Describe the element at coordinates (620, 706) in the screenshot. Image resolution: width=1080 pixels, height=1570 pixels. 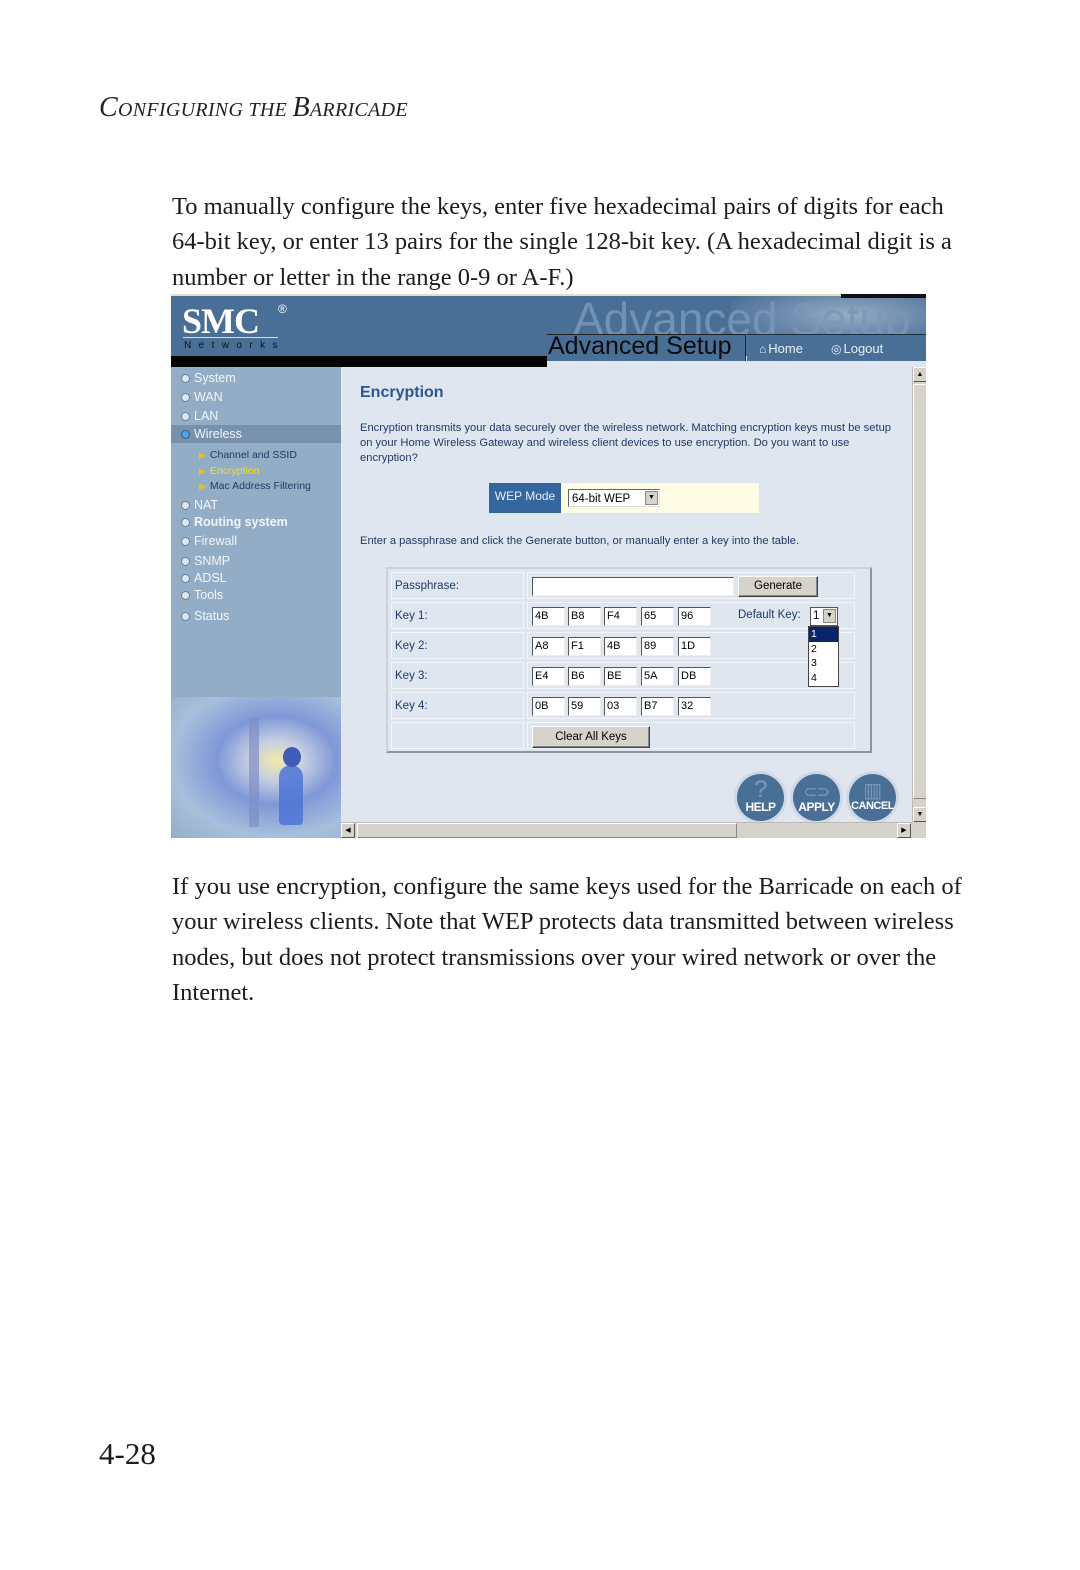
I see `key-byte-input: 03` at that location.